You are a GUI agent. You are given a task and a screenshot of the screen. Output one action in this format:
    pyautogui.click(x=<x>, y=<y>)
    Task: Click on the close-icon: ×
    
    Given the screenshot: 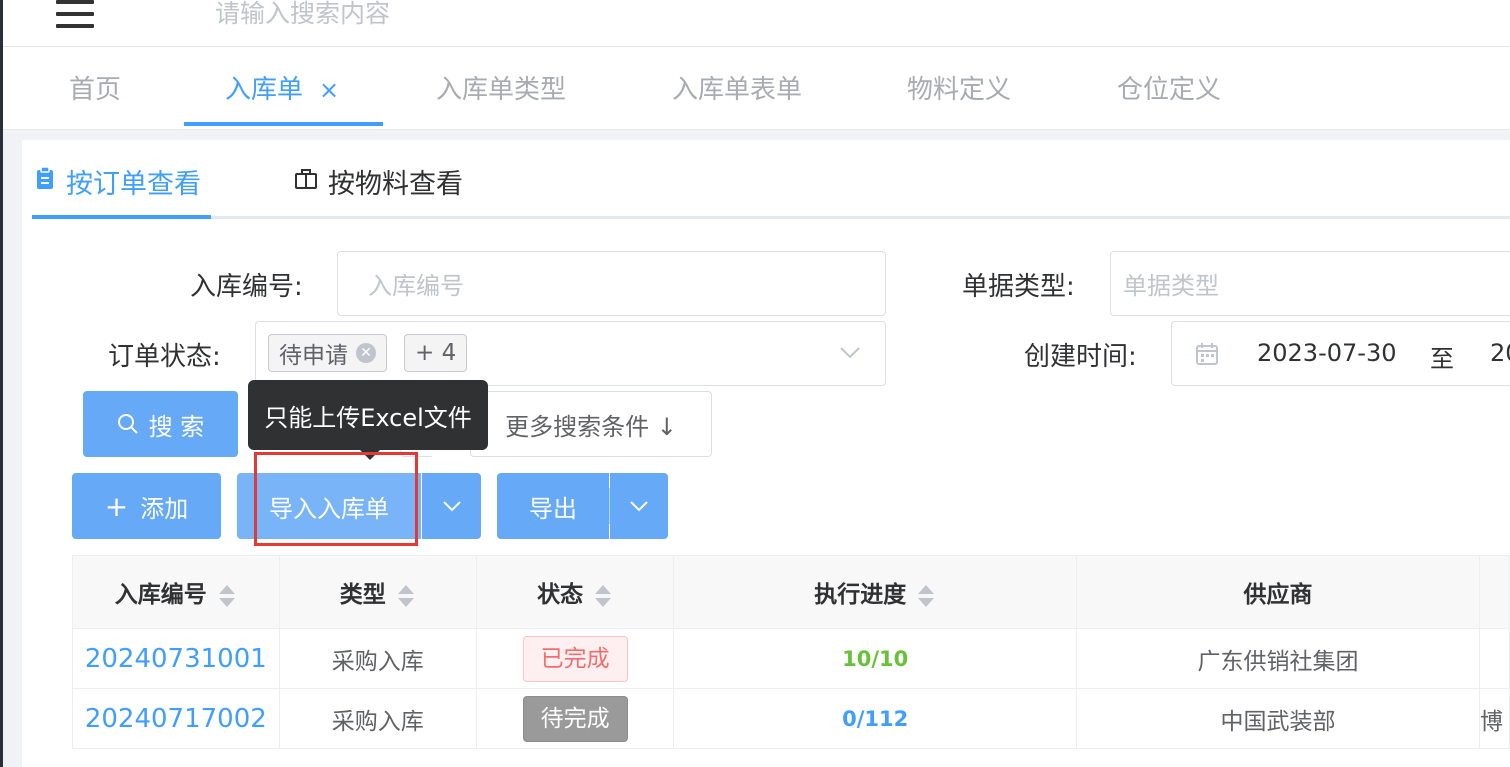 What is the action you would take?
    pyautogui.click(x=329, y=90)
    